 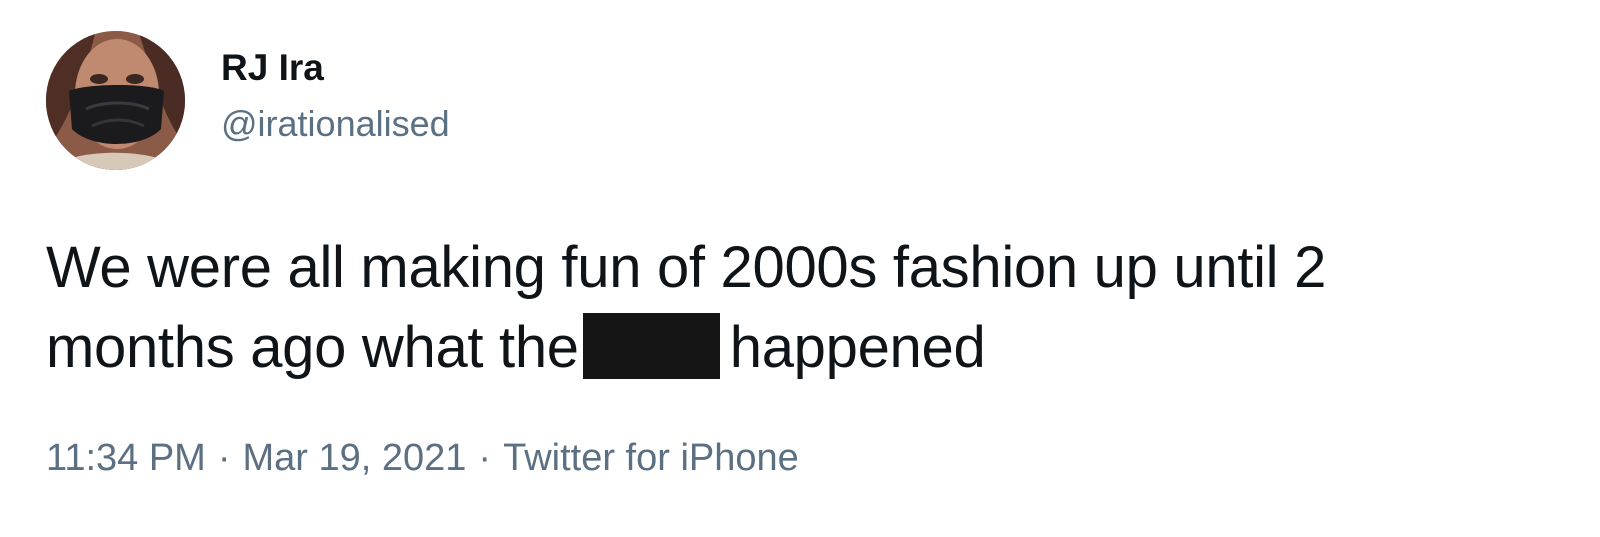 What do you see at coordinates (126, 458) in the screenshot?
I see `tweet-time: 11:34 PM` at bounding box center [126, 458].